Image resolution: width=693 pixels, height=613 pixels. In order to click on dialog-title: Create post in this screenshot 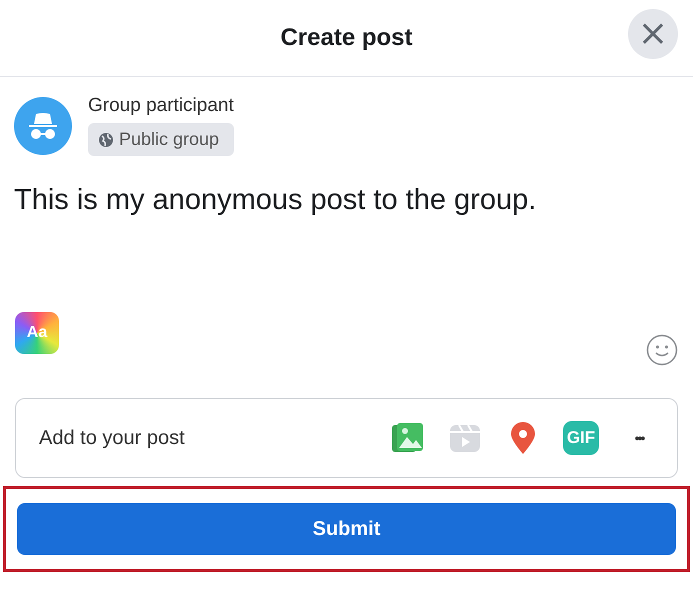, I will do `click(346, 38)`.